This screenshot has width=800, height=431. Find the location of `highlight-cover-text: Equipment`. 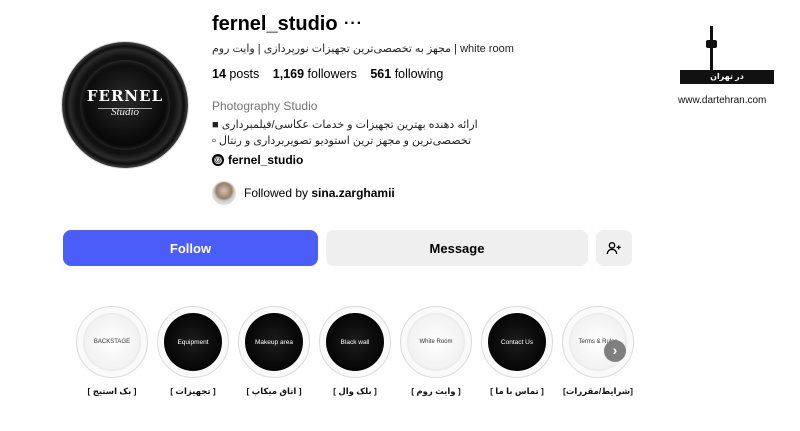

highlight-cover-text: Equipment is located at coordinates (193, 342).